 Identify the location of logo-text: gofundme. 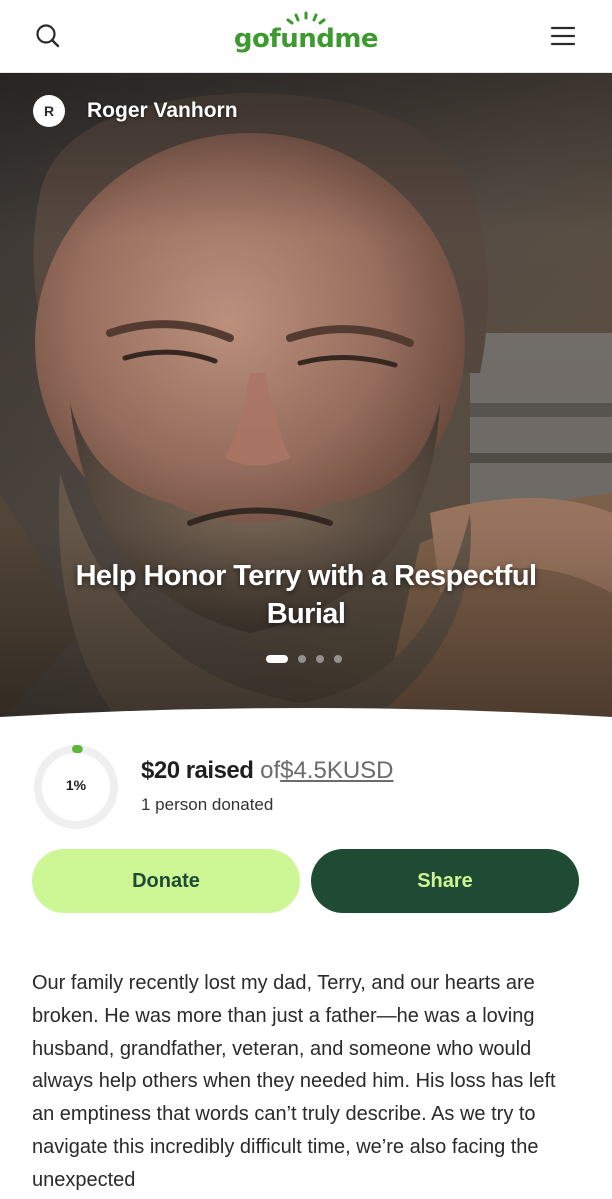
(306, 39).